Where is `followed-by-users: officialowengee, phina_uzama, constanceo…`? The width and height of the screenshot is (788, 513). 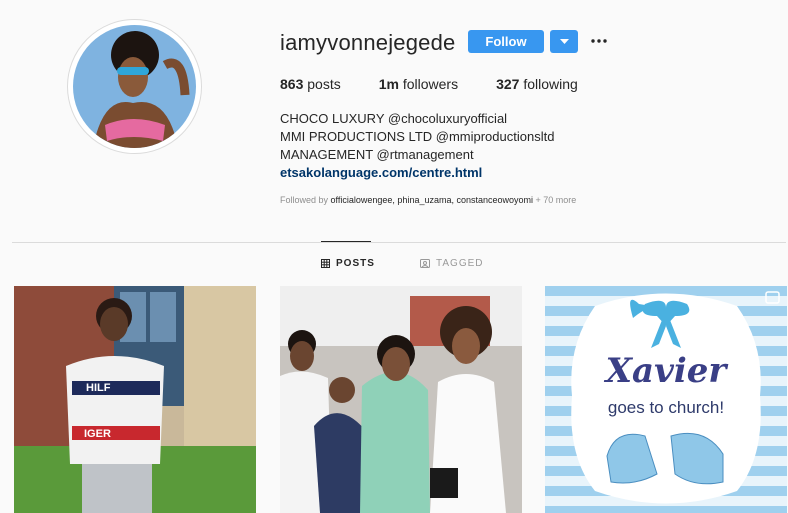 followed-by-users: officialowengee, phina_uzama, constanceo… is located at coordinates (432, 200).